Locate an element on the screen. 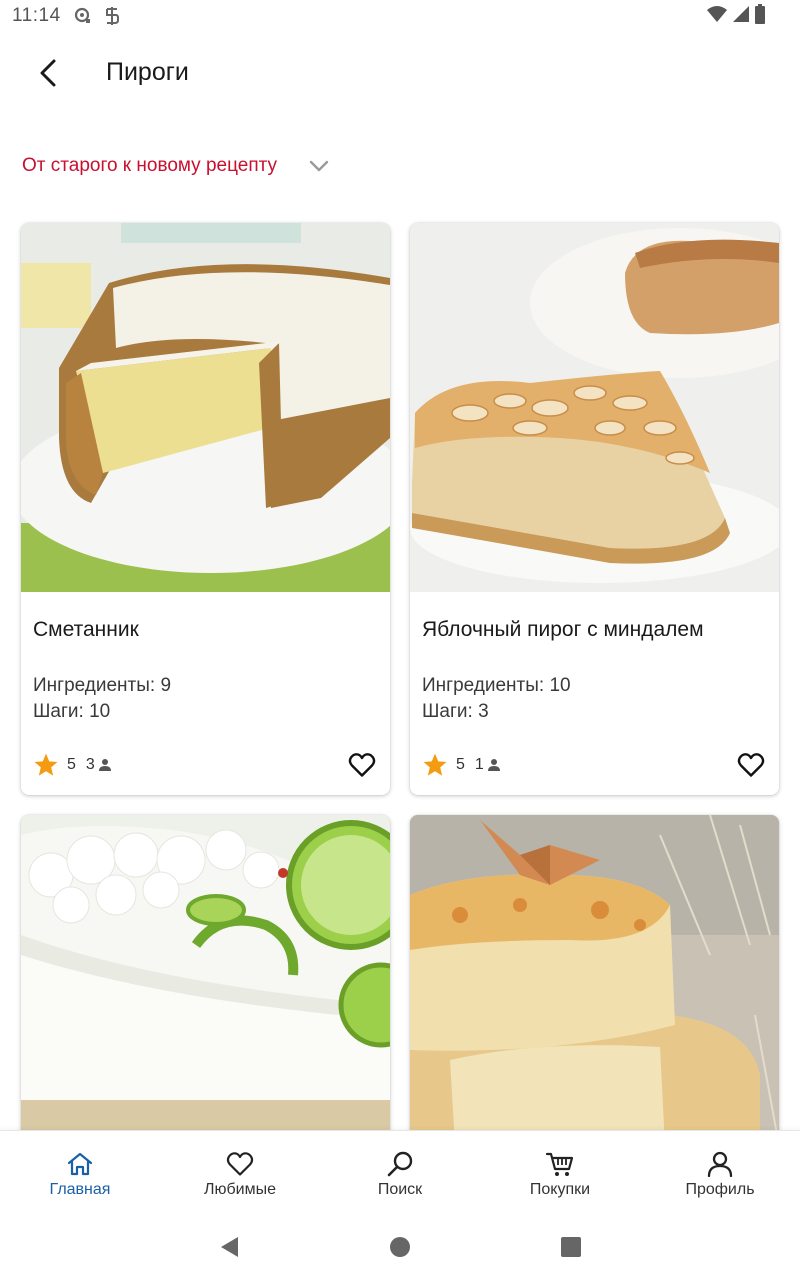  data-saver-icon is located at coordinates (112, 16).